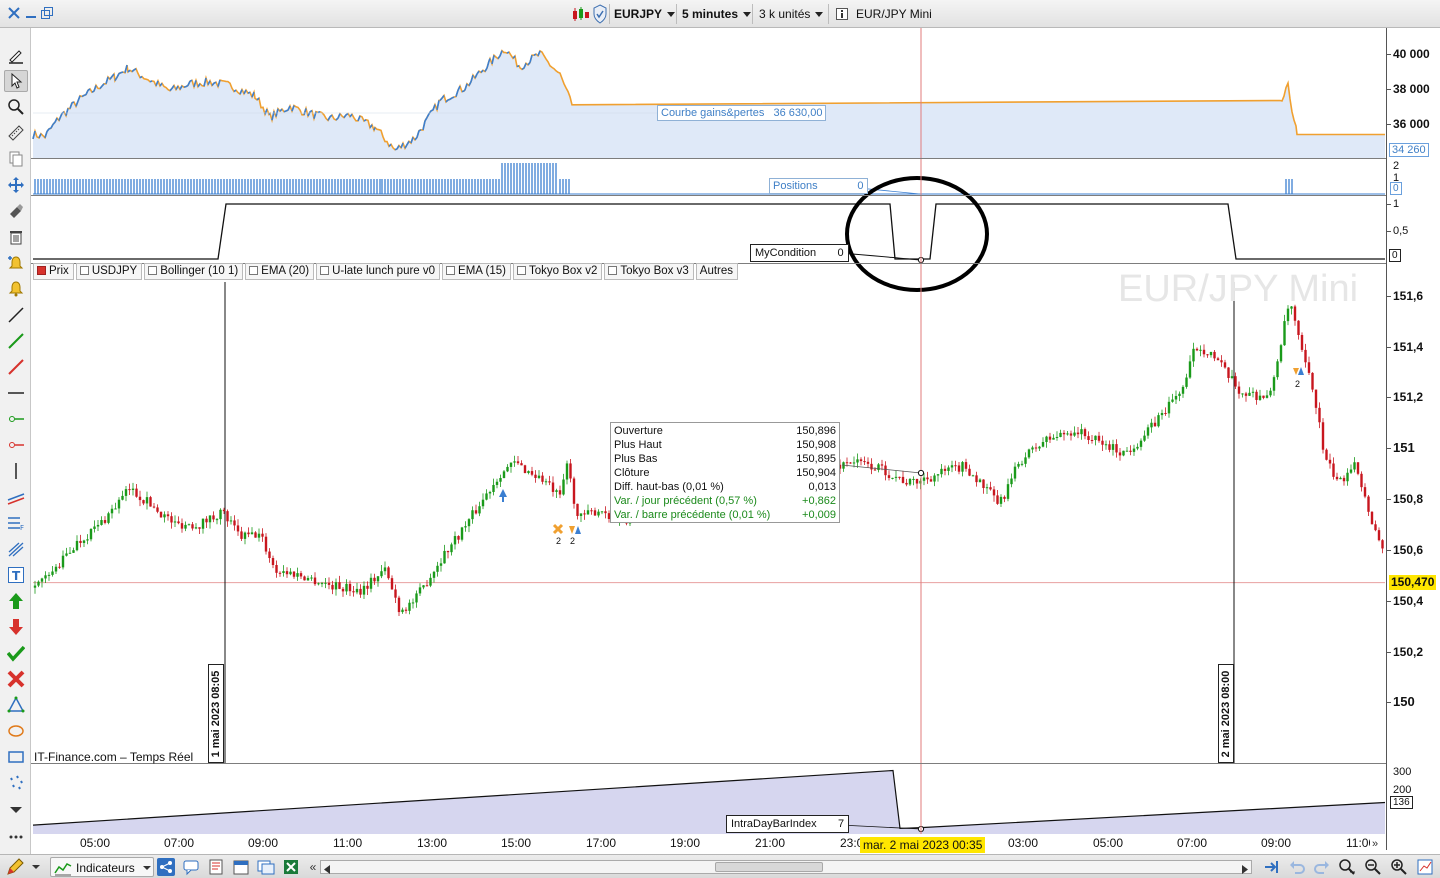  Describe the element at coordinates (191, 867) in the screenshot. I see `chat-icon` at that location.